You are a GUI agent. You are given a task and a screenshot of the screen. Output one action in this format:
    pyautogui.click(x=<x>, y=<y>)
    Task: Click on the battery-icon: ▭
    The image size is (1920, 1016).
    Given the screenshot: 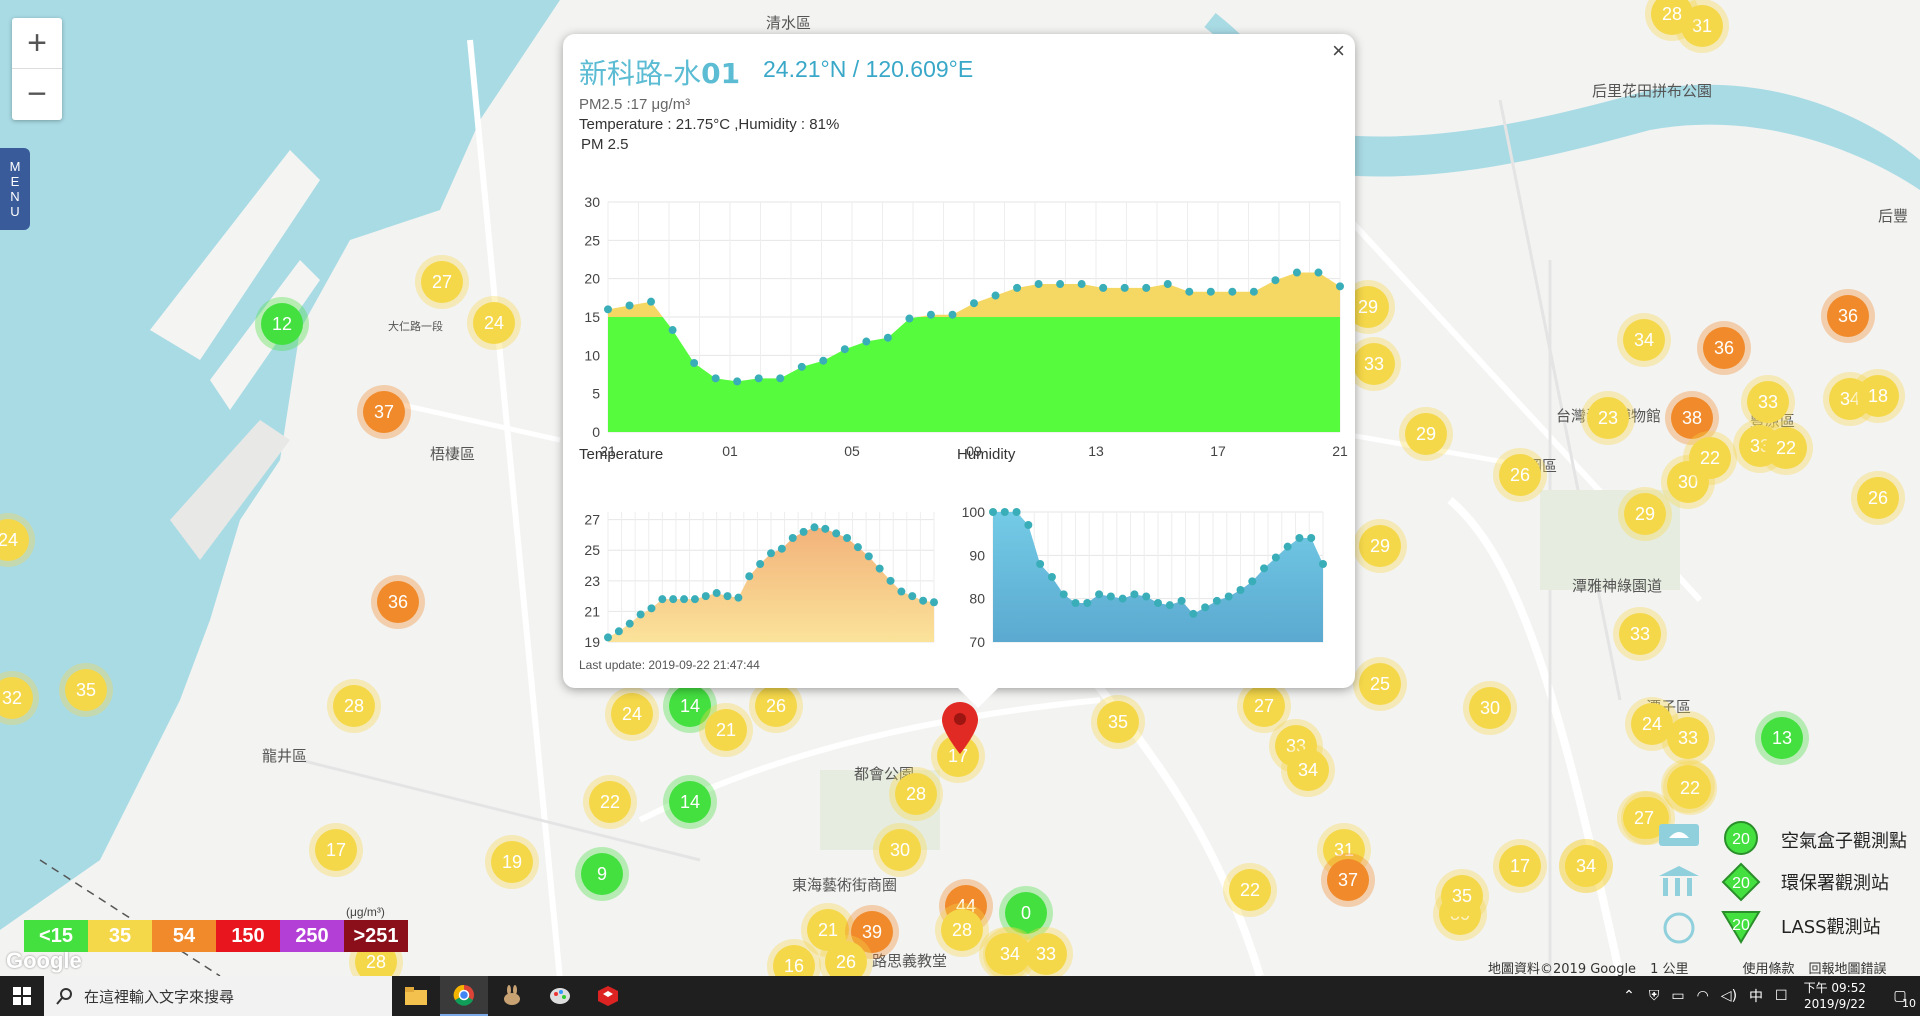 What is the action you would take?
    pyautogui.click(x=1677, y=996)
    